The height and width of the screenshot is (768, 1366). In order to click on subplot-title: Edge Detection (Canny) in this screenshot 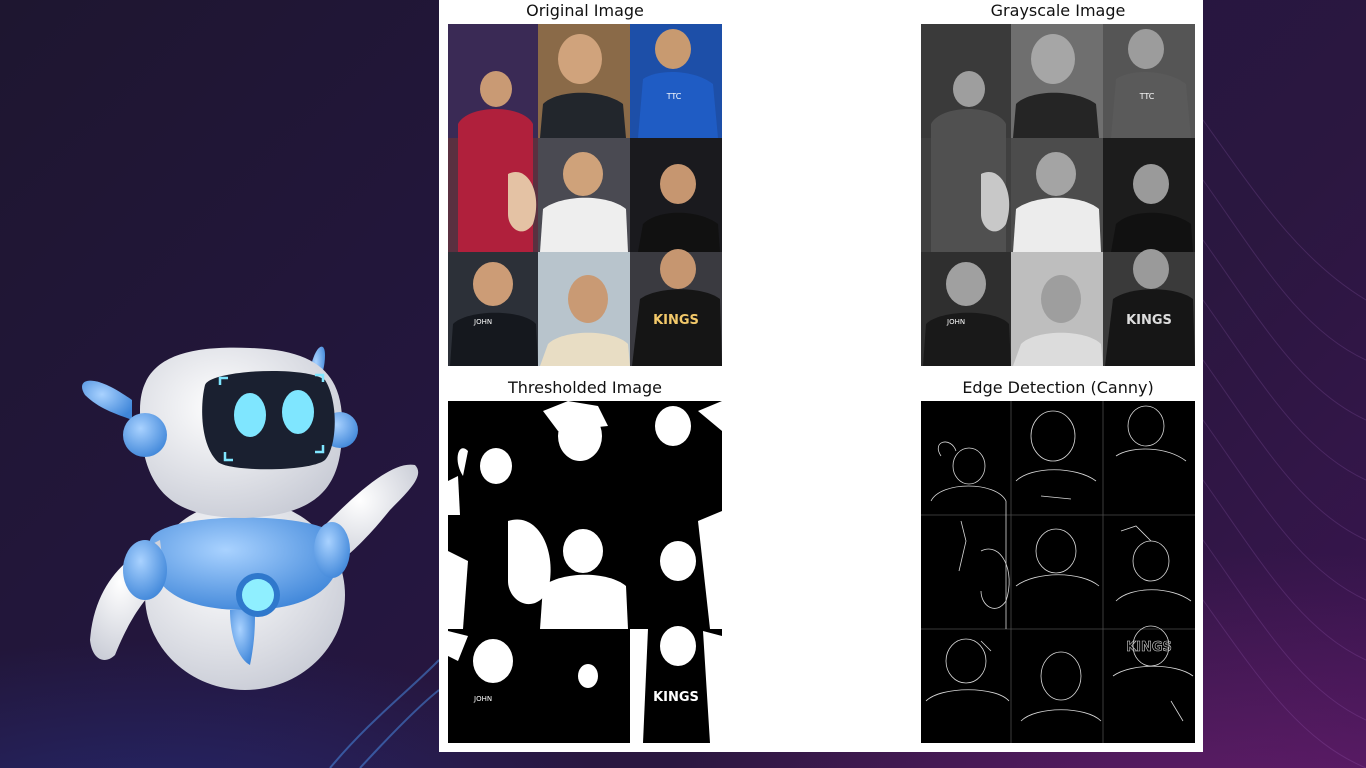, I will do `click(1058, 387)`.